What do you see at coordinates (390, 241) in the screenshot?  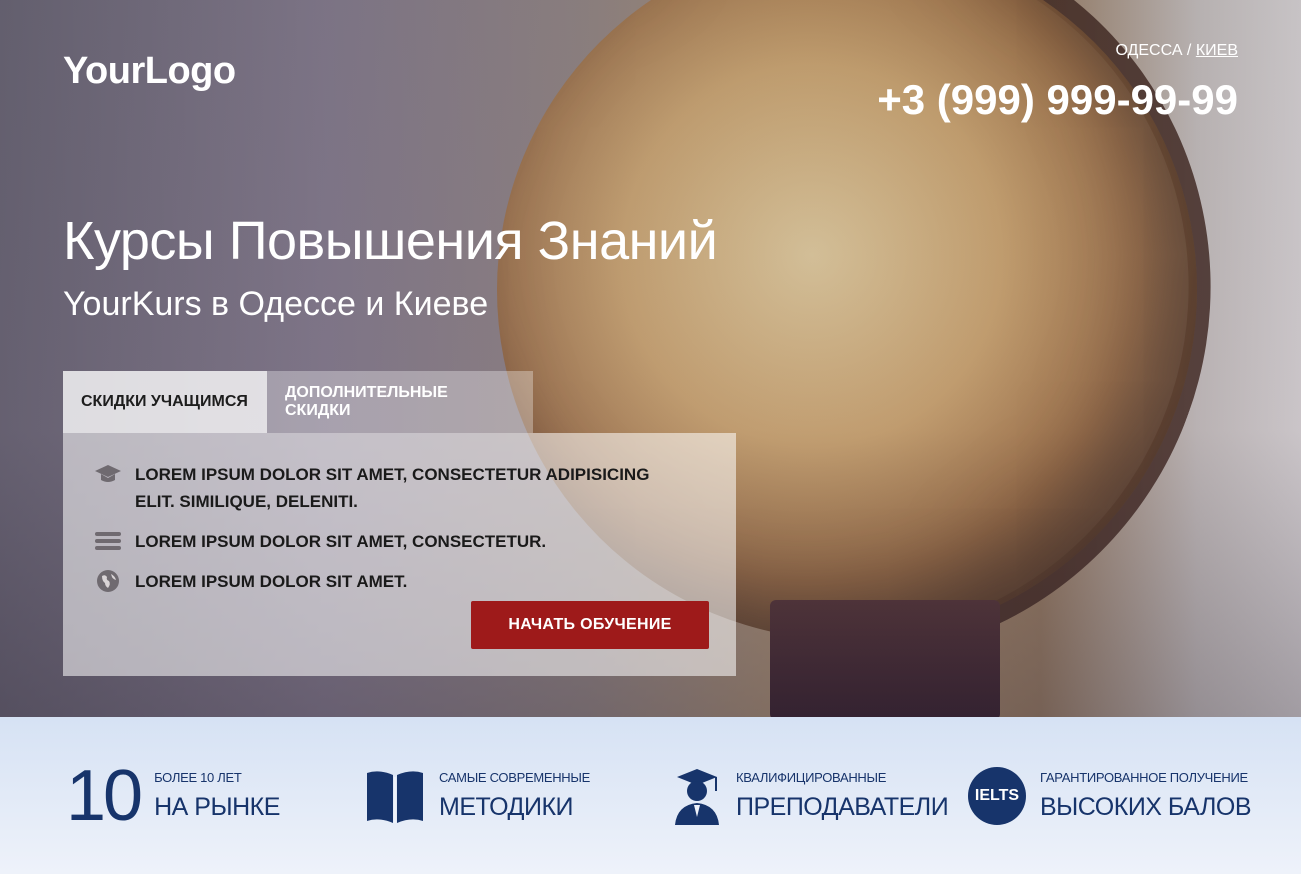 I see `page-title: Курсы Повышения Знаний` at bounding box center [390, 241].